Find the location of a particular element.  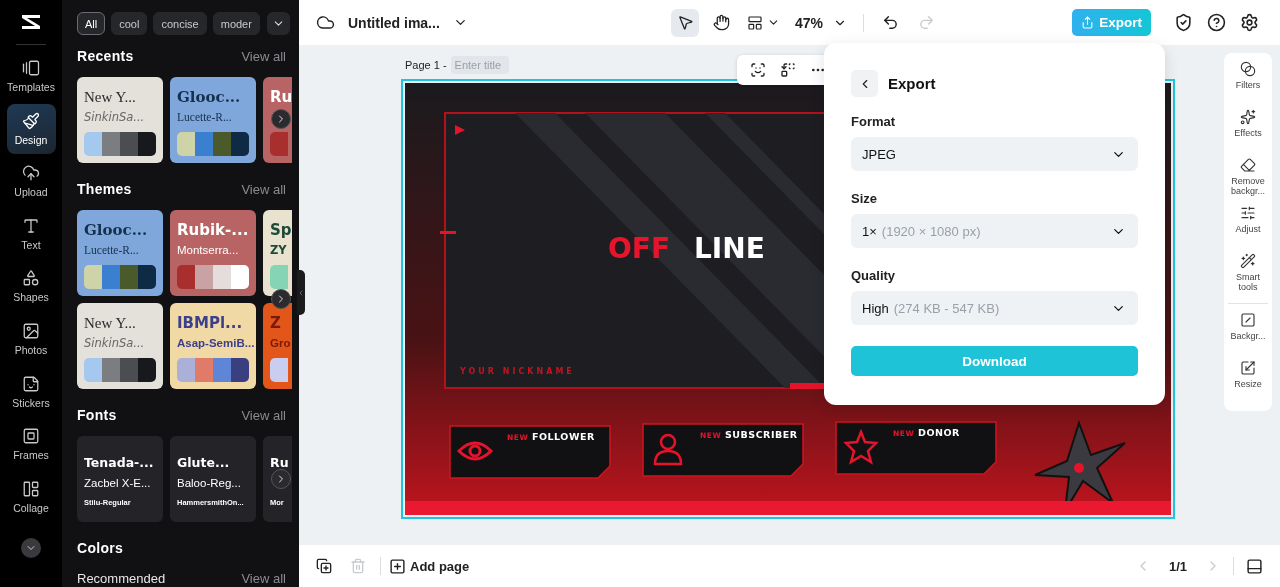

sidebar-item: Collage is located at coordinates (31, 496).